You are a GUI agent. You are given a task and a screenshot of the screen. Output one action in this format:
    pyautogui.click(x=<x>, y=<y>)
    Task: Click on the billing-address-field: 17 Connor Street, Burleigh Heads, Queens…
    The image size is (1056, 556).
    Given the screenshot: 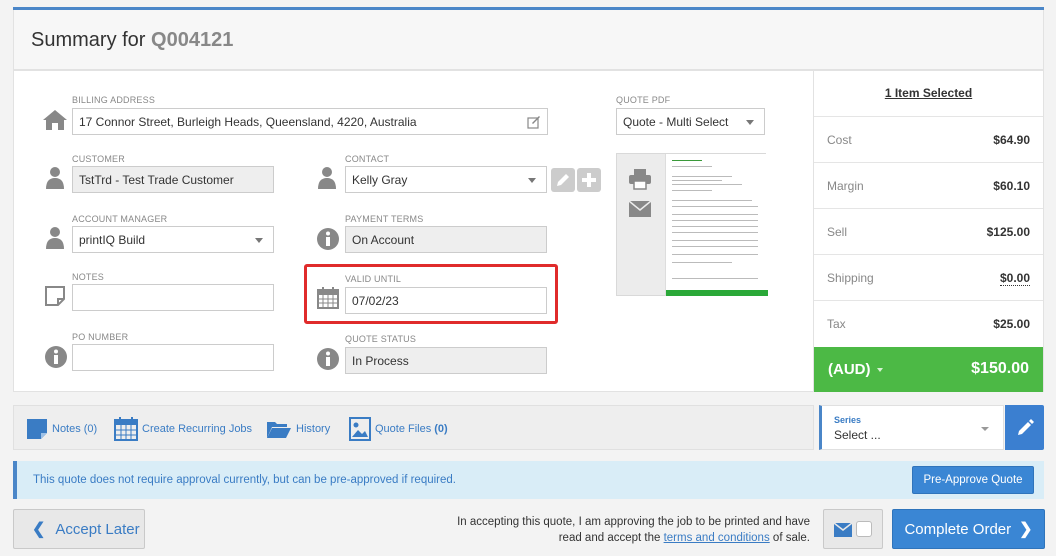 What is the action you would take?
    pyautogui.click(x=310, y=121)
    